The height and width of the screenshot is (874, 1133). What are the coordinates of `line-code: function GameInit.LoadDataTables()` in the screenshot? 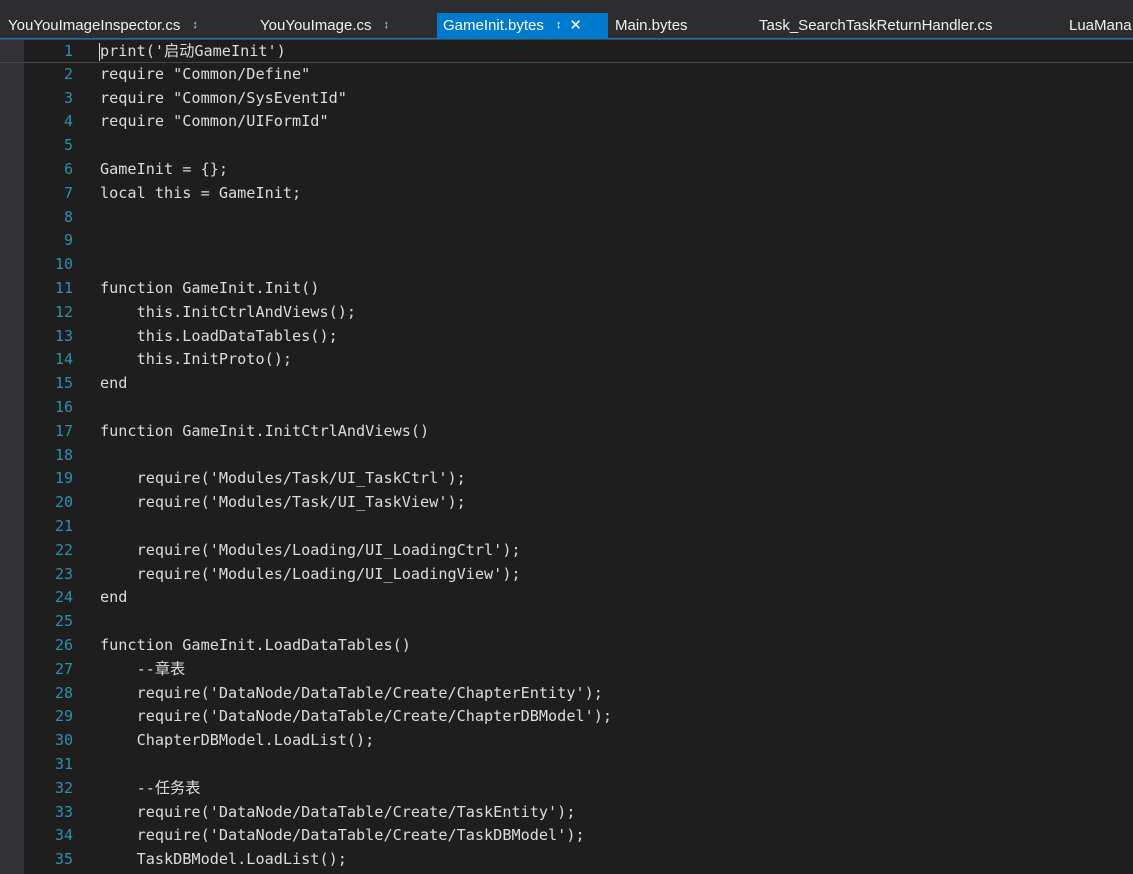 It's located at (255, 646).